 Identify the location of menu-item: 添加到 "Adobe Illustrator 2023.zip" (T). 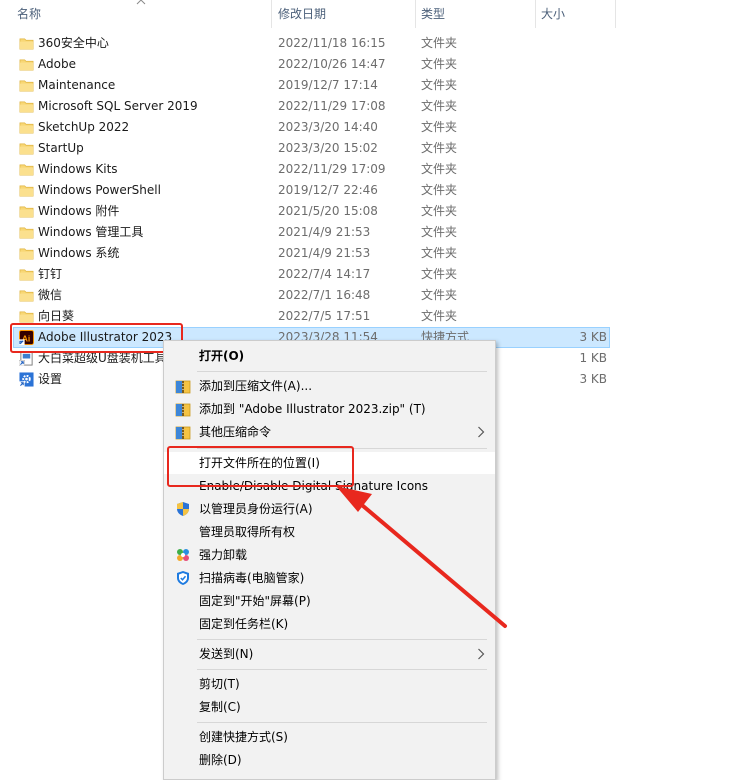
(329, 409).